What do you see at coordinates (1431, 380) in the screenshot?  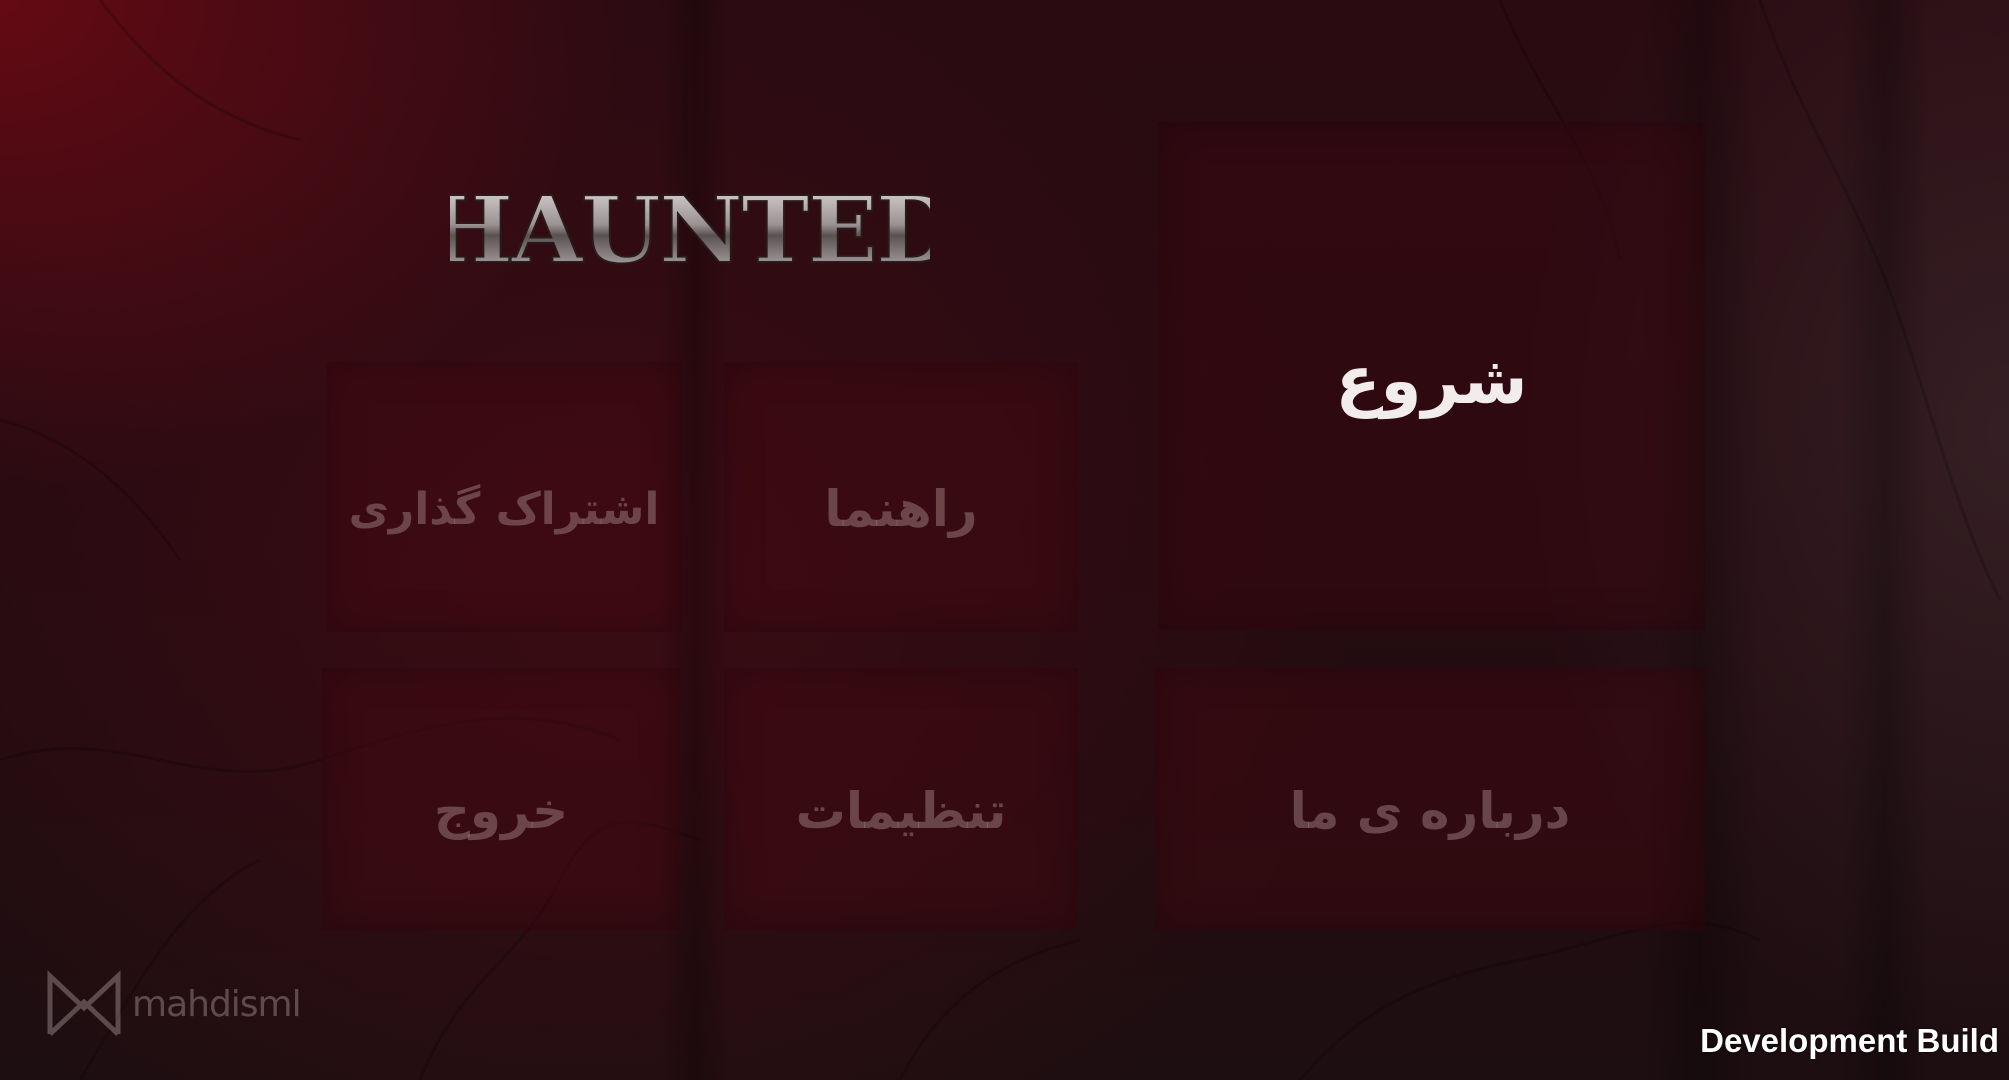 I see `start-label: شروع` at bounding box center [1431, 380].